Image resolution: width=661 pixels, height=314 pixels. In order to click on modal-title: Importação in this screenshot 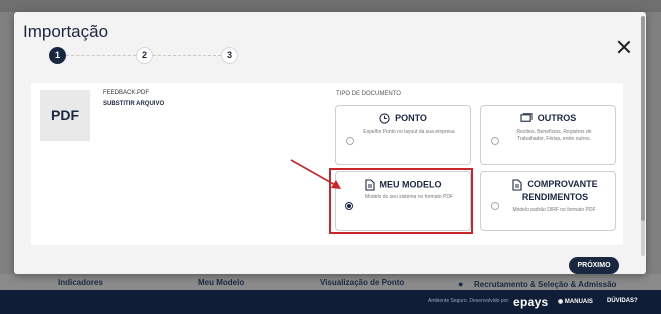, I will do `click(66, 31)`.